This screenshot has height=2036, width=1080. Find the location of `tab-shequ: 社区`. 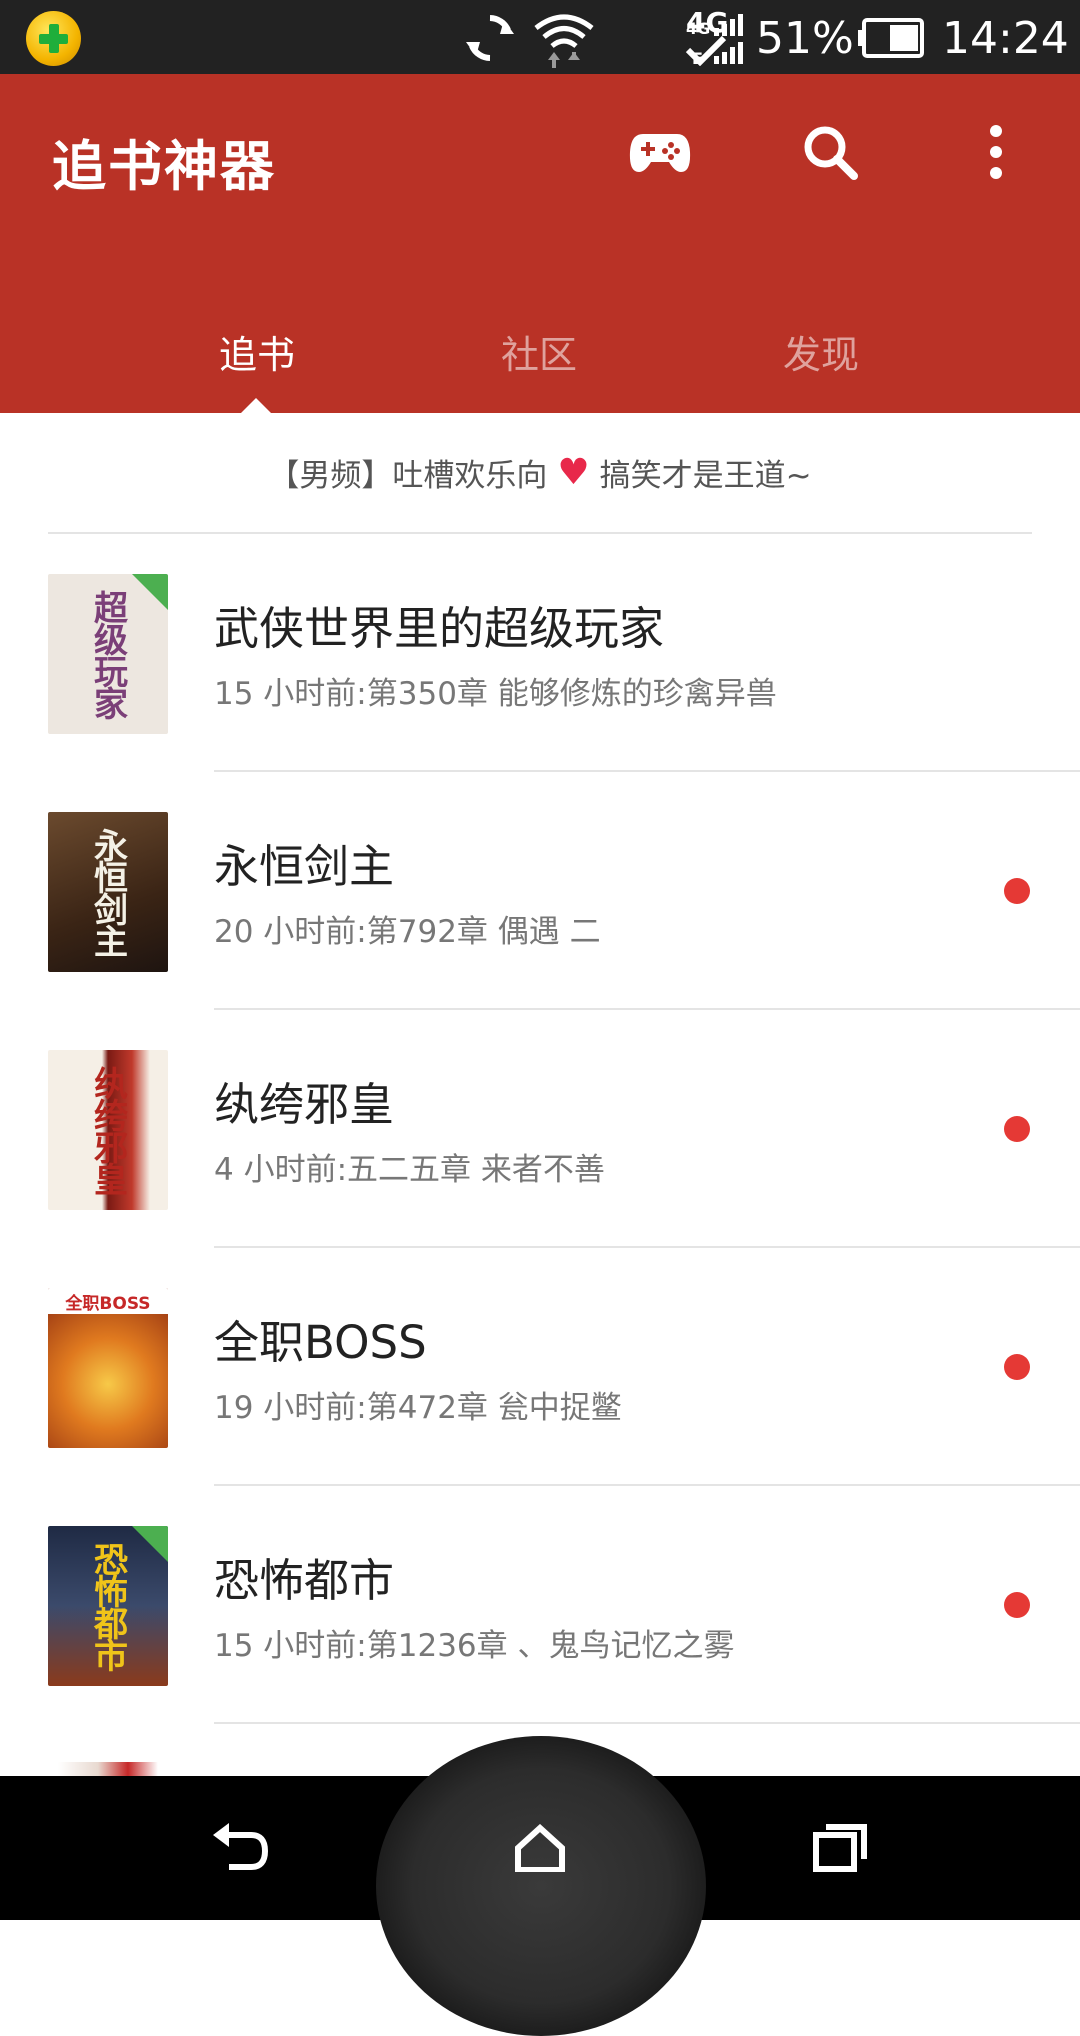

tab-shequ: 社区 is located at coordinates (539, 351).